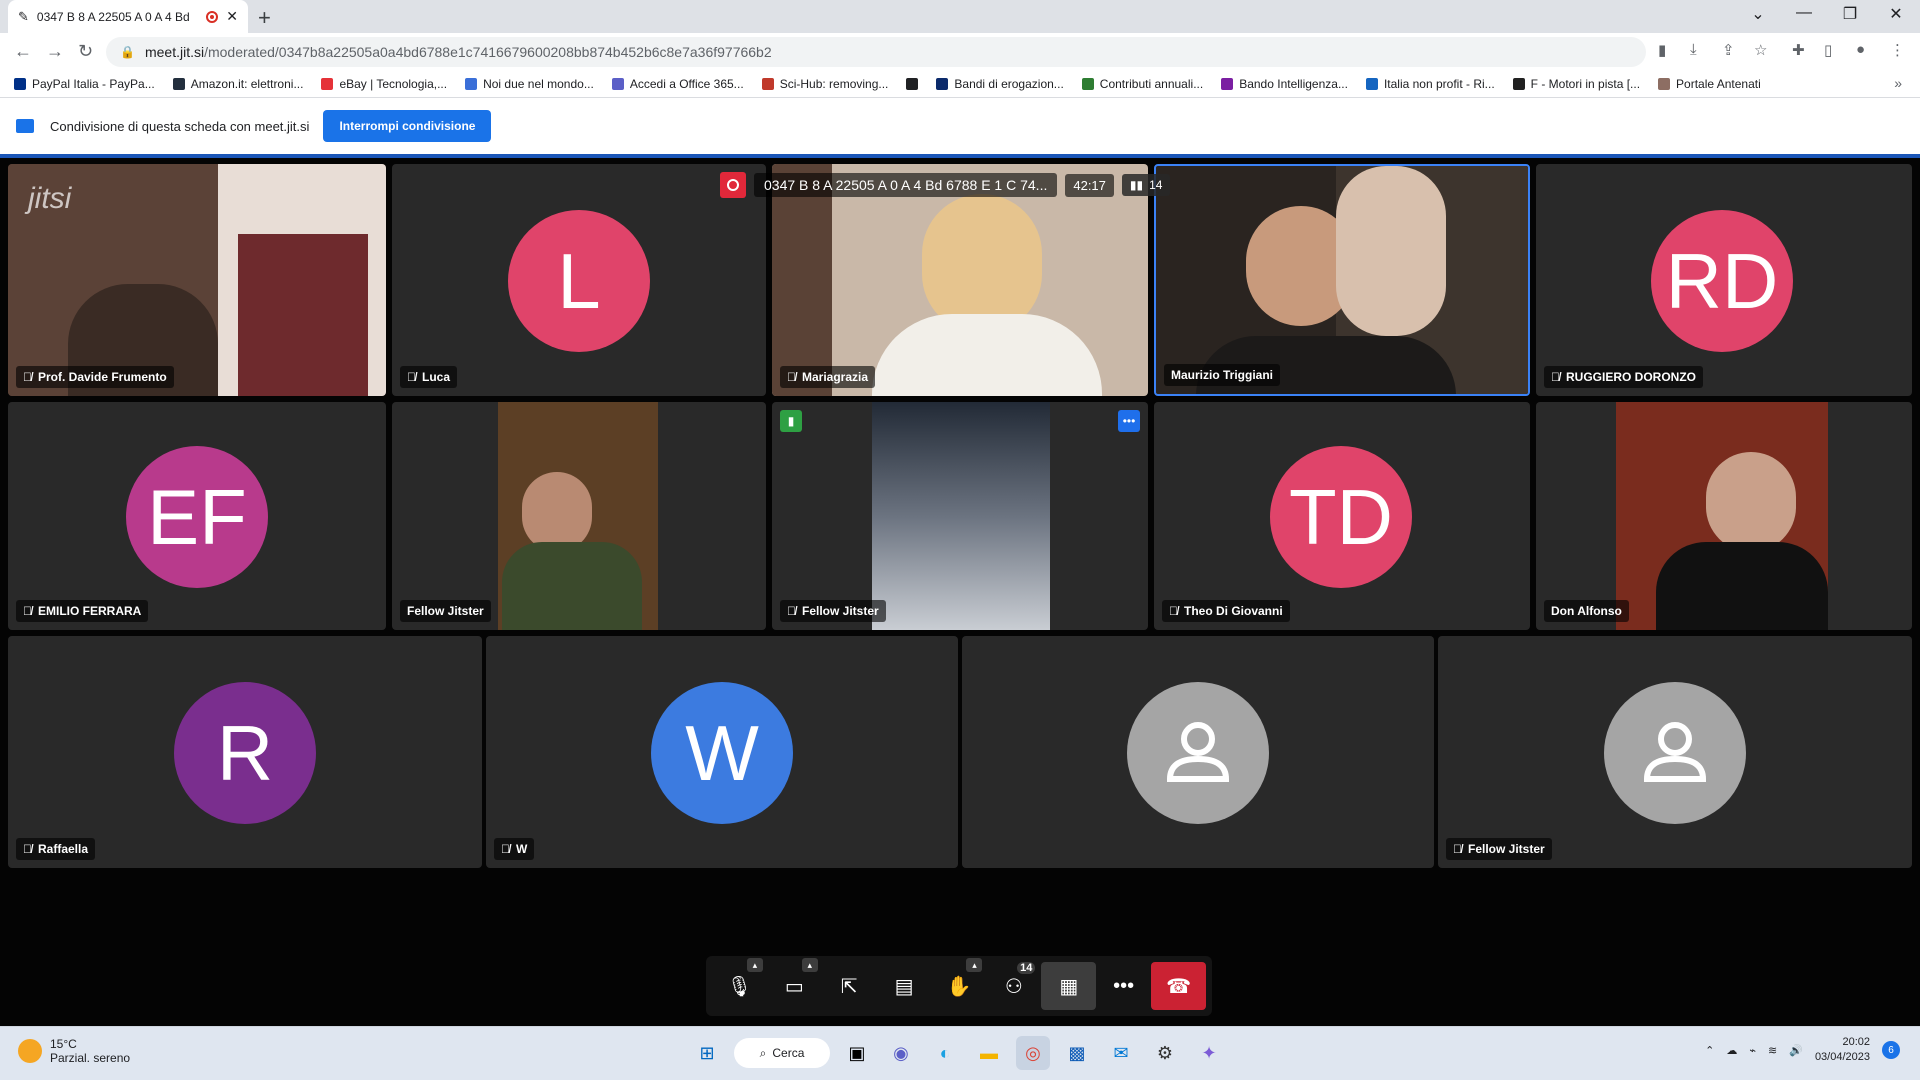 This screenshot has height=1080, width=1920. What do you see at coordinates (945, 1053) in the screenshot?
I see `edge-icon: ◐` at bounding box center [945, 1053].